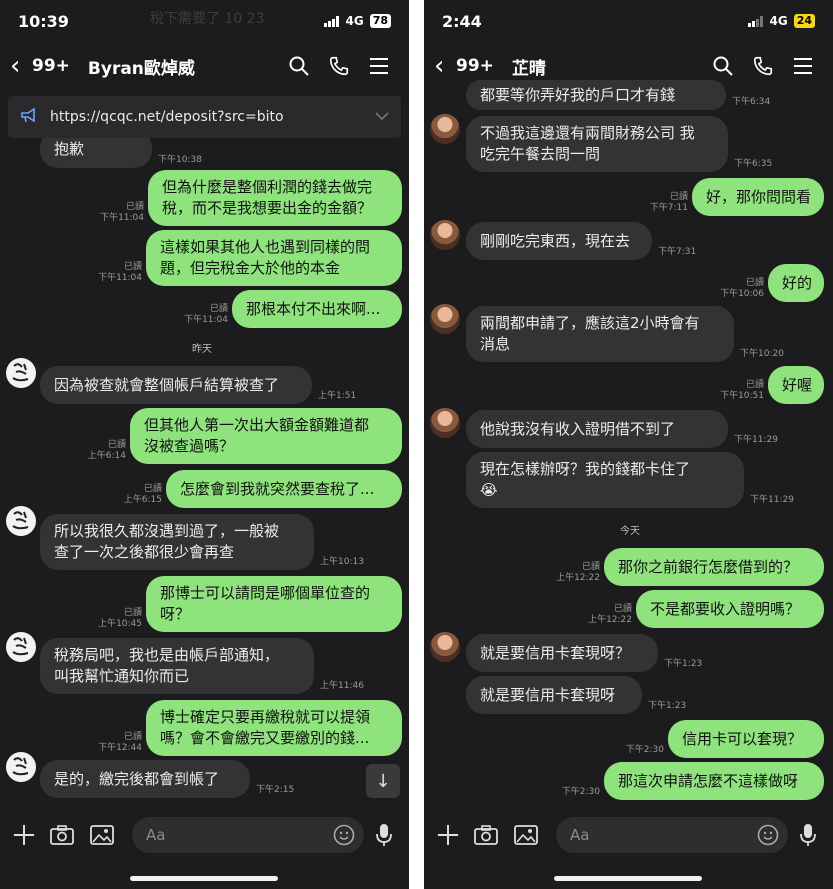  I want to click on message-timestamp: 下午11:29, so click(772, 500).